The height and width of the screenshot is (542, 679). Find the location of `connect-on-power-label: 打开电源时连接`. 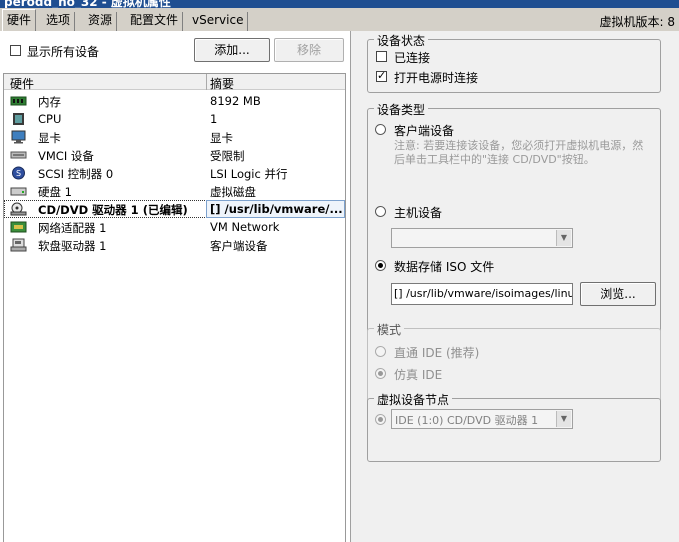

connect-on-power-label: 打开电源时连接 is located at coordinates (436, 78).